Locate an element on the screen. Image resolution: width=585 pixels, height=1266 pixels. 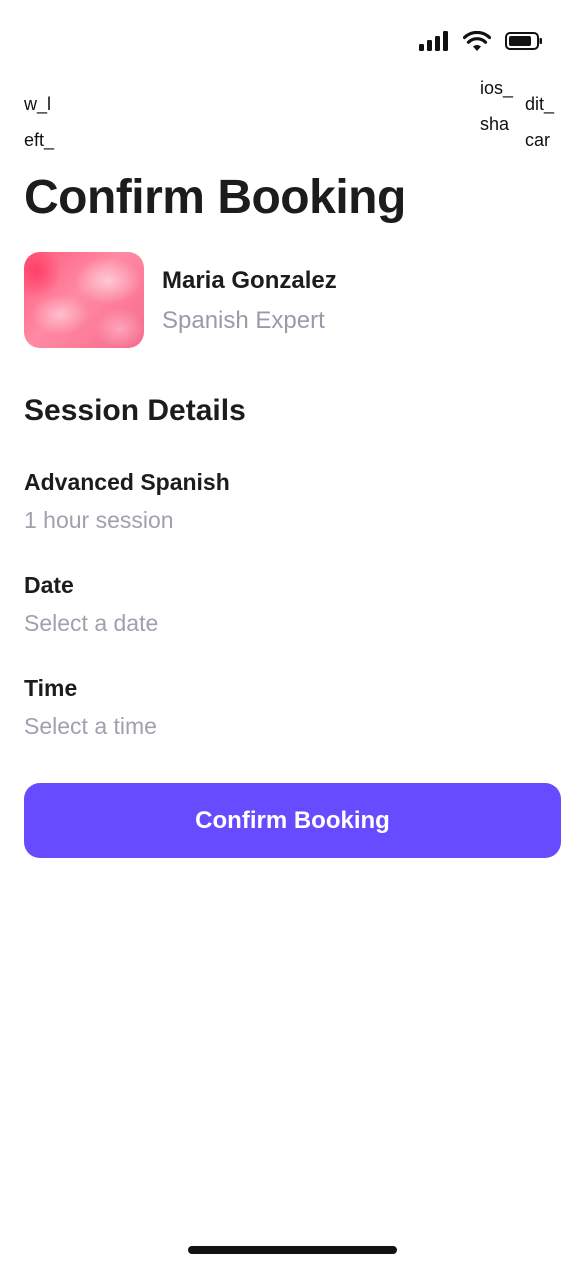
status-bar-icons is located at coordinates (481, 41).